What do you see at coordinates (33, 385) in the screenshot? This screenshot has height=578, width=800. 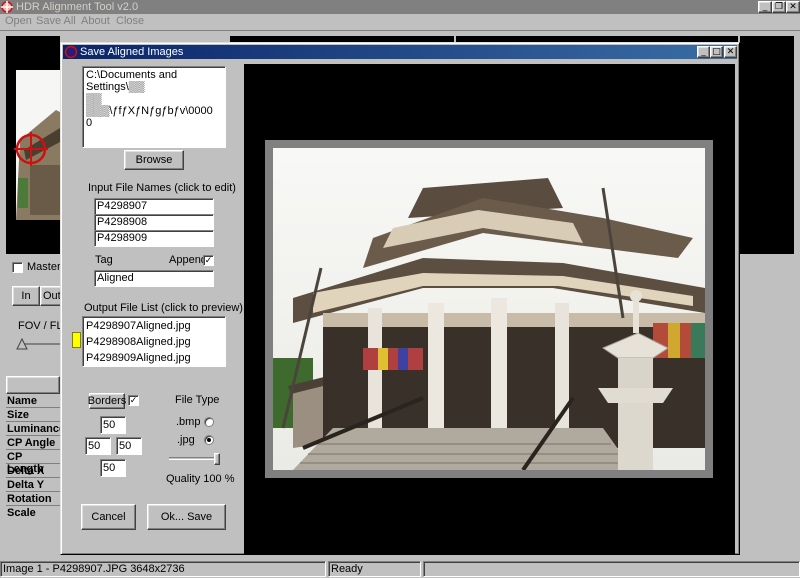 I see `properties-header` at bounding box center [33, 385].